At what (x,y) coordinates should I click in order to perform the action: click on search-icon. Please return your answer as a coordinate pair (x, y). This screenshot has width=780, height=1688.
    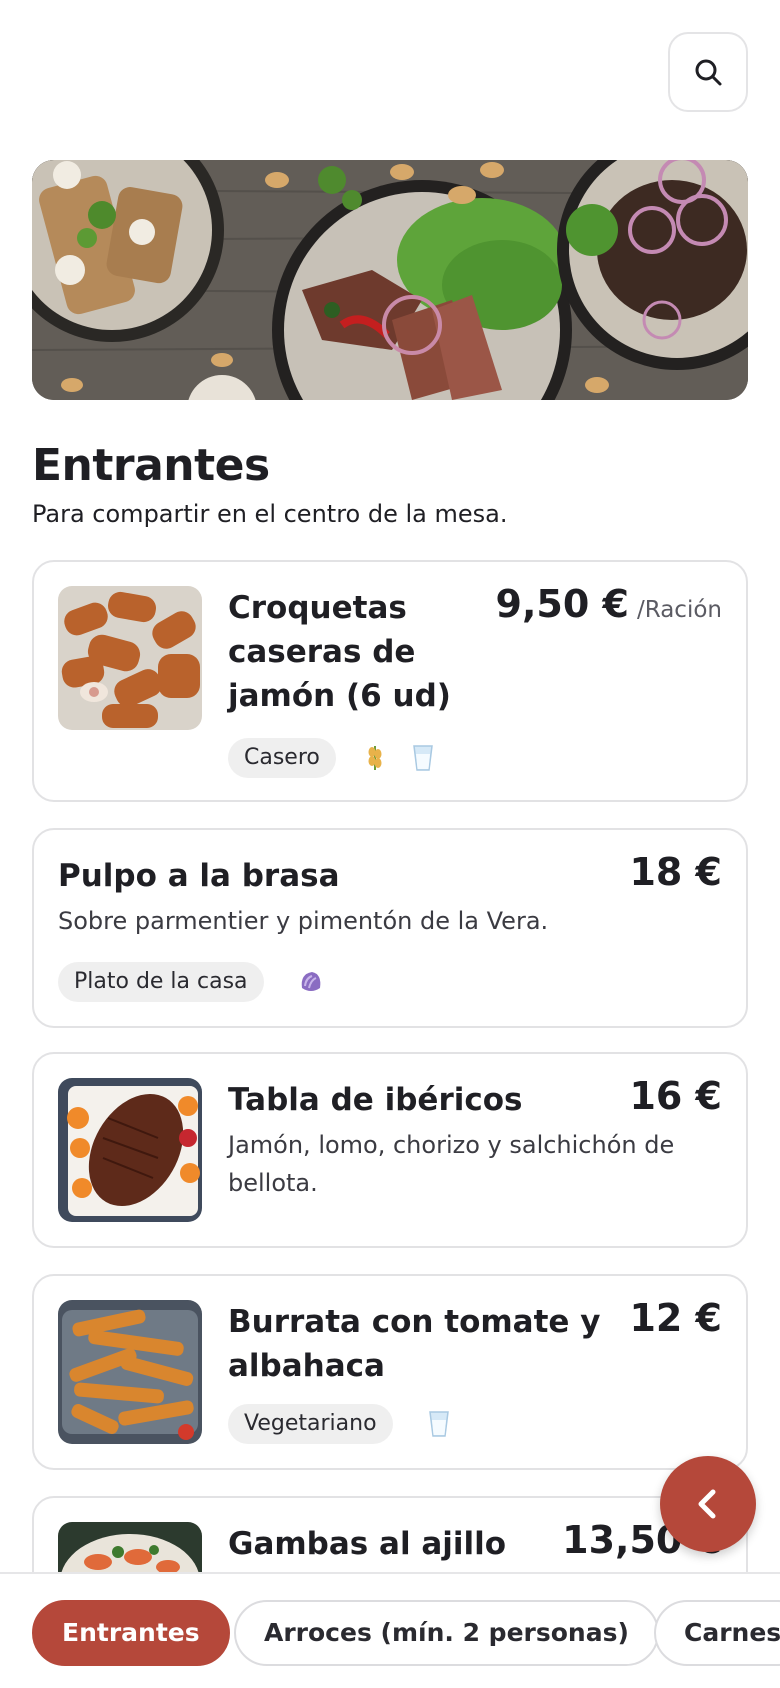
    Looking at the image, I should click on (708, 72).